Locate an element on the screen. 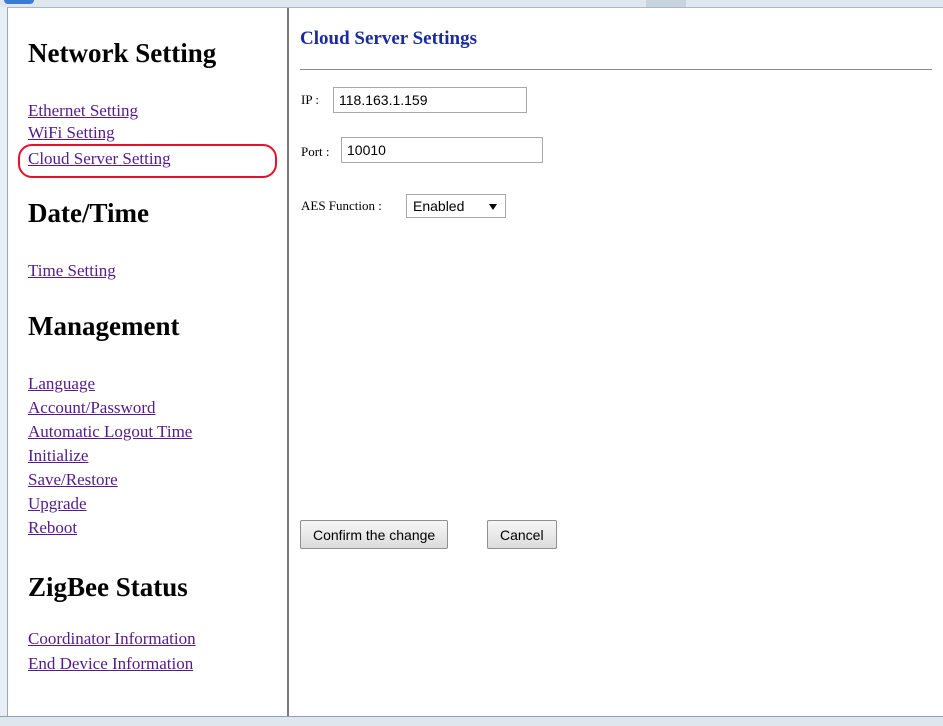 This screenshot has width=943, height=726. cancel-button: Cancel is located at coordinates (522, 534).